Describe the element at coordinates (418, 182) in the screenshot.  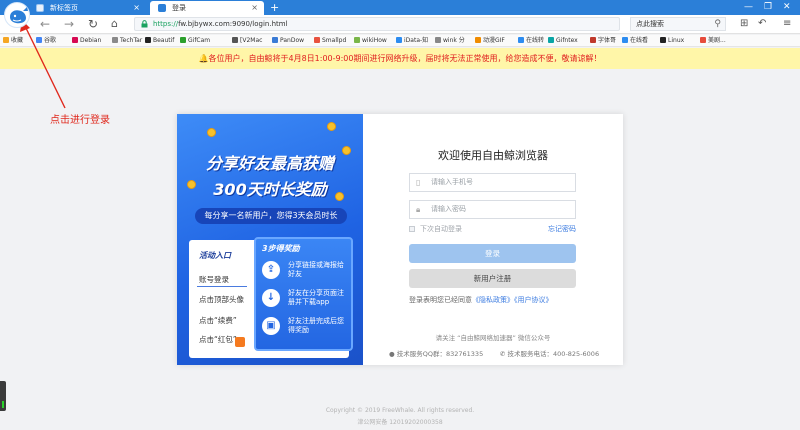
I see `phone-icon: ▯` at that location.